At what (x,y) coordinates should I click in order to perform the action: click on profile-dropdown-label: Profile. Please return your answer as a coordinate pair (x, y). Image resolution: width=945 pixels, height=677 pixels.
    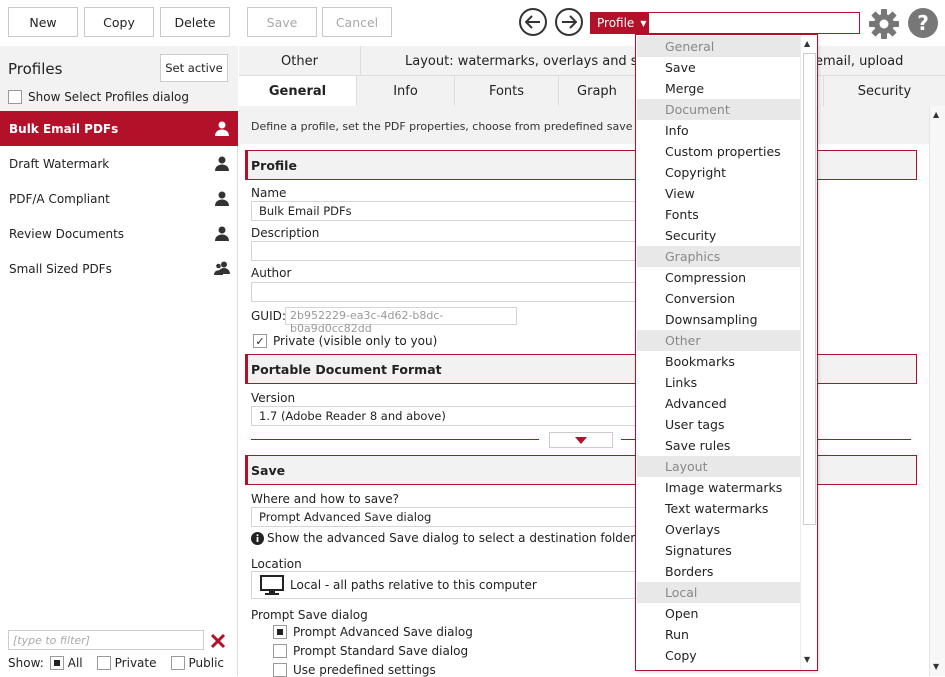
    Looking at the image, I should click on (616, 23).